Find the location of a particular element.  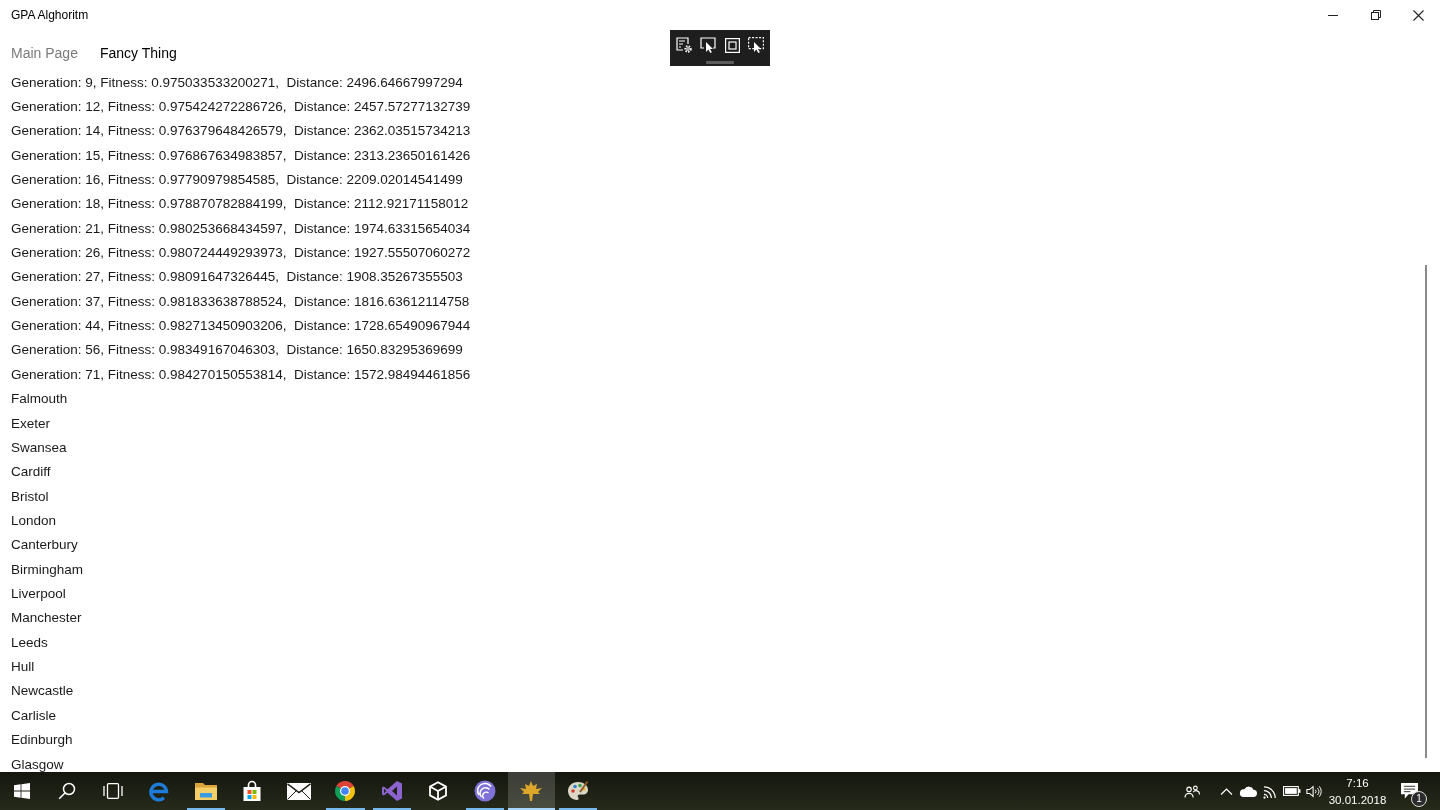

log-line: Generation: 18, Fitness: 0.978870782884199, Distance: 2112.92171158012 is located at coordinates (240, 204).